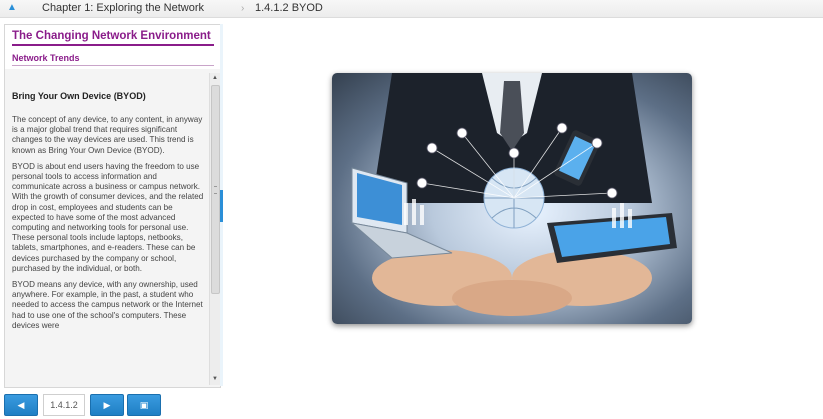 The image size is (823, 419). What do you see at coordinates (215, 379) in the screenshot?
I see `scroll-down-icon: ▼` at bounding box center [215, 379].